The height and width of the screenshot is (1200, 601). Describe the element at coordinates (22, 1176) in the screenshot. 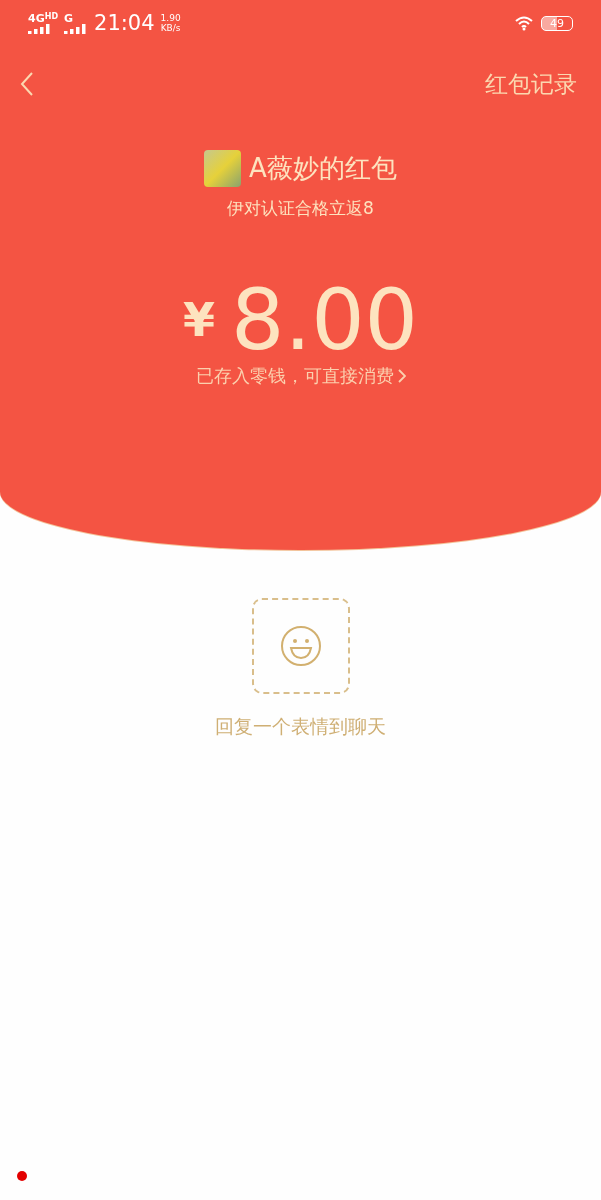

I see `recording-dot` at that location.